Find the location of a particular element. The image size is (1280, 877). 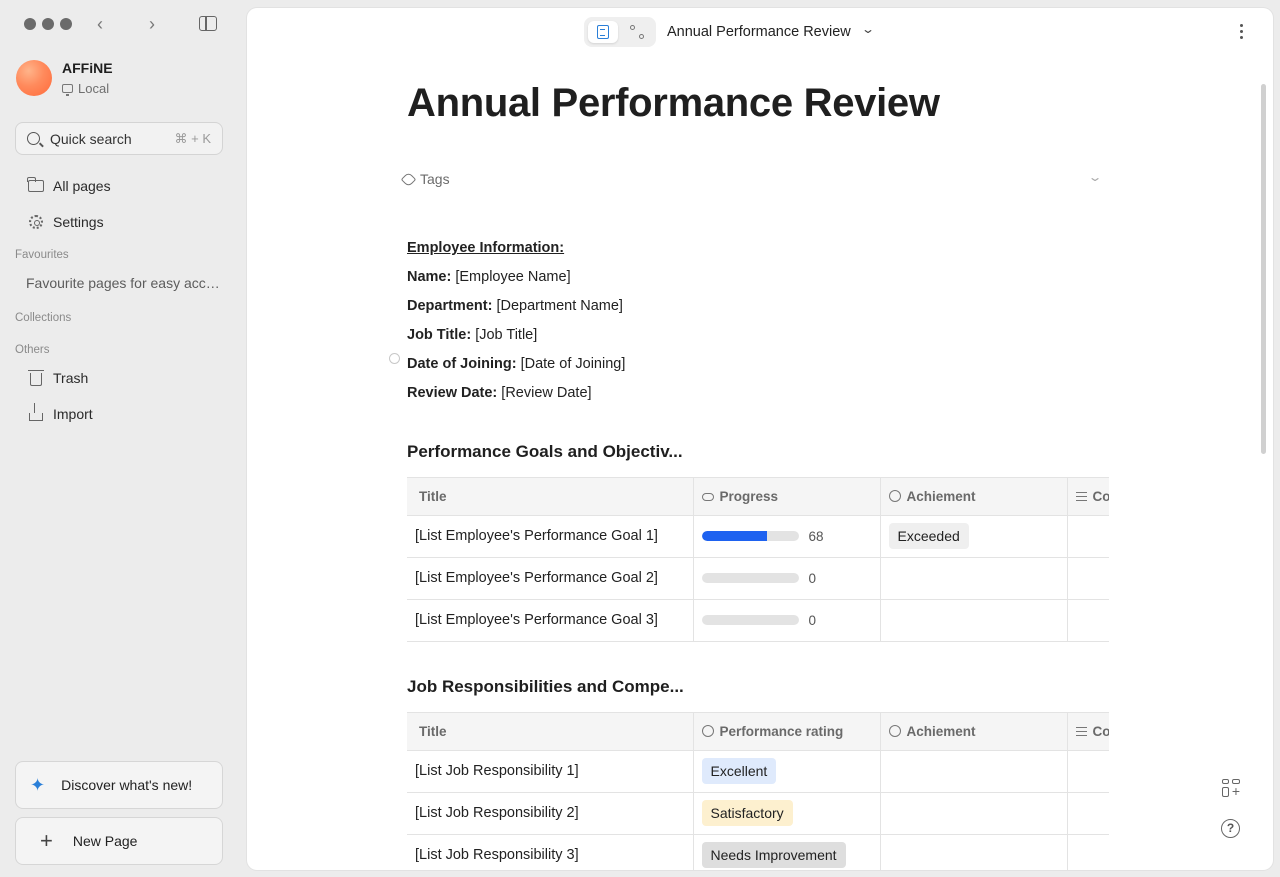

quick-search-button: Quick search ⌘ + K is located at coordinates (119, 138).